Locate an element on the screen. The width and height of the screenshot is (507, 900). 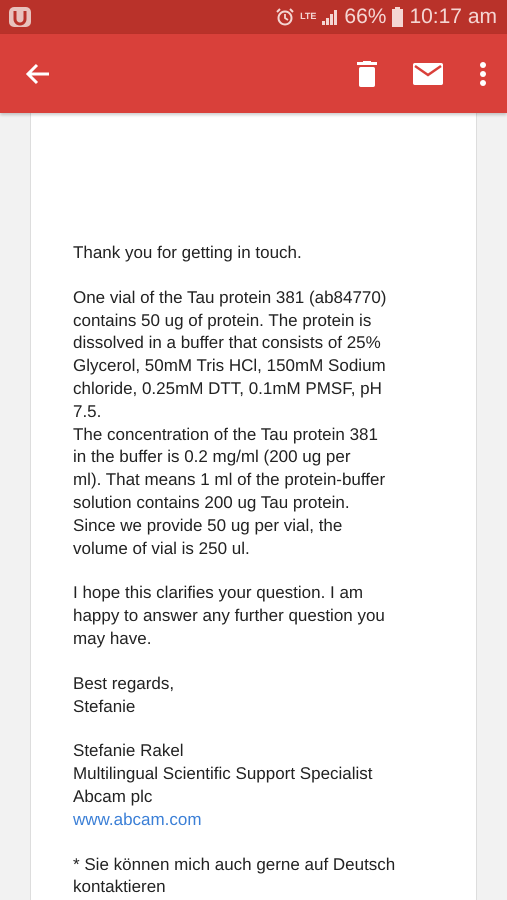
trash-icon is located at coordinates (367, 73).